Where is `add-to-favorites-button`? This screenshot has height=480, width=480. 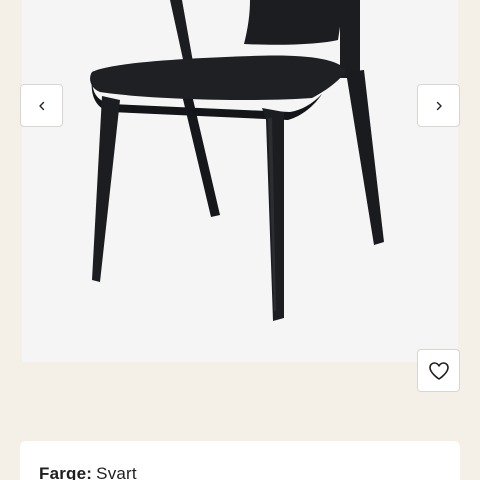 add-to-favorites-button is located at coordinates (438, 370).